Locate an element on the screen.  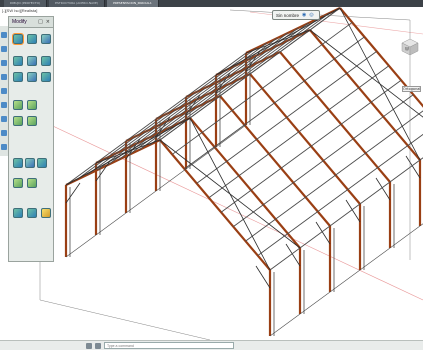
command-line-bar: Type a command is located at coordinates (211, 345).